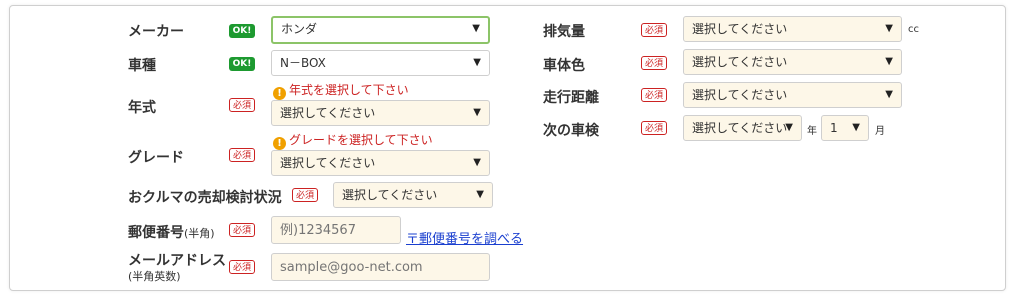  What do you see at coordinates (361, 140) in the screenshot?
I see `grade-error-text: グレードを選択して下さい` at bounding box center [361, 140].